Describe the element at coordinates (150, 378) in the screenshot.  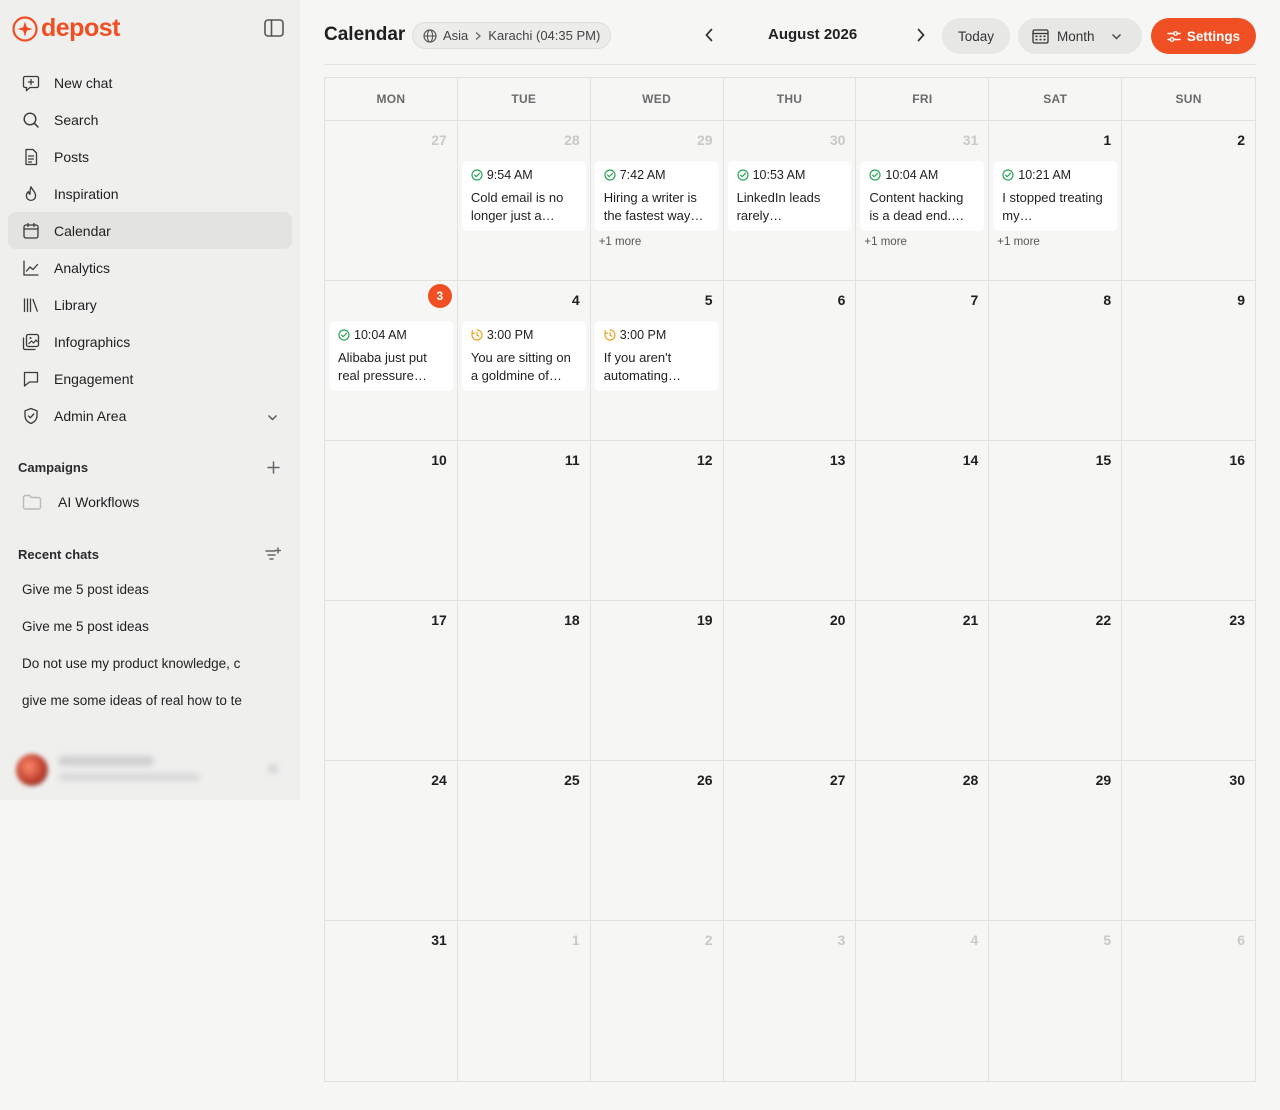
I see `sidebar-item-engagement: Engagement` at that location.